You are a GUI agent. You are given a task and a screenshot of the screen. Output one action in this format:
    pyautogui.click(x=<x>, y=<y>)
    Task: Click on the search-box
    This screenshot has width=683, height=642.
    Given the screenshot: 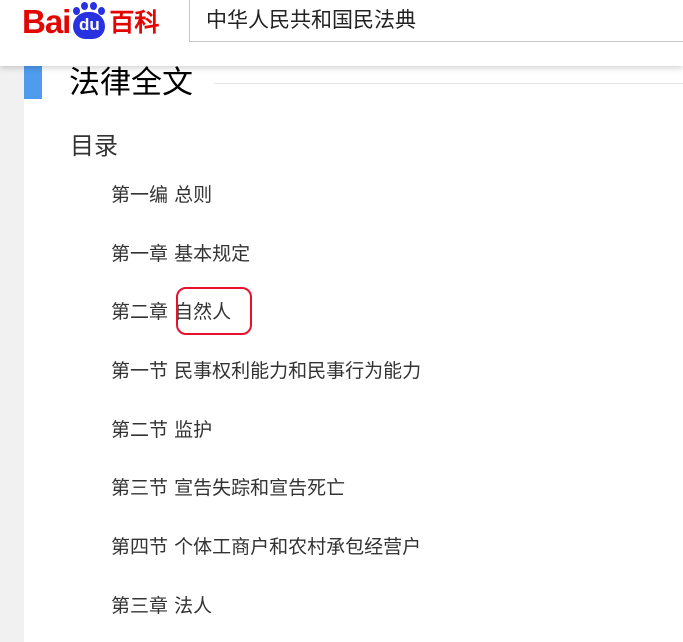 What is the action you would take?
    pyautogui.click(x=436, y=21)
    